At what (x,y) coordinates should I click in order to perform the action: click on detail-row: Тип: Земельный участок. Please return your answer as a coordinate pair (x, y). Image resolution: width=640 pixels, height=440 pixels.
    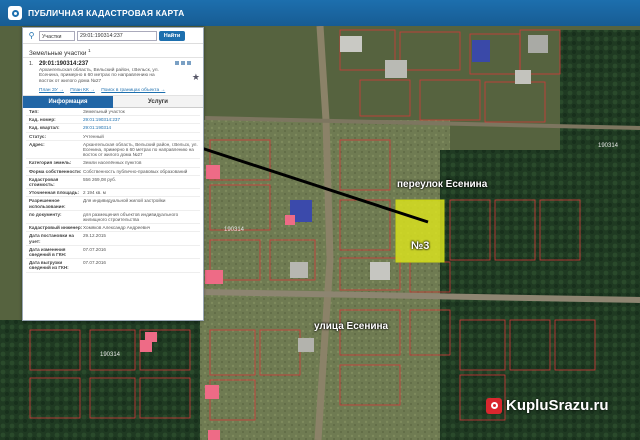
    Looking at the image, I should click on (113, 112).